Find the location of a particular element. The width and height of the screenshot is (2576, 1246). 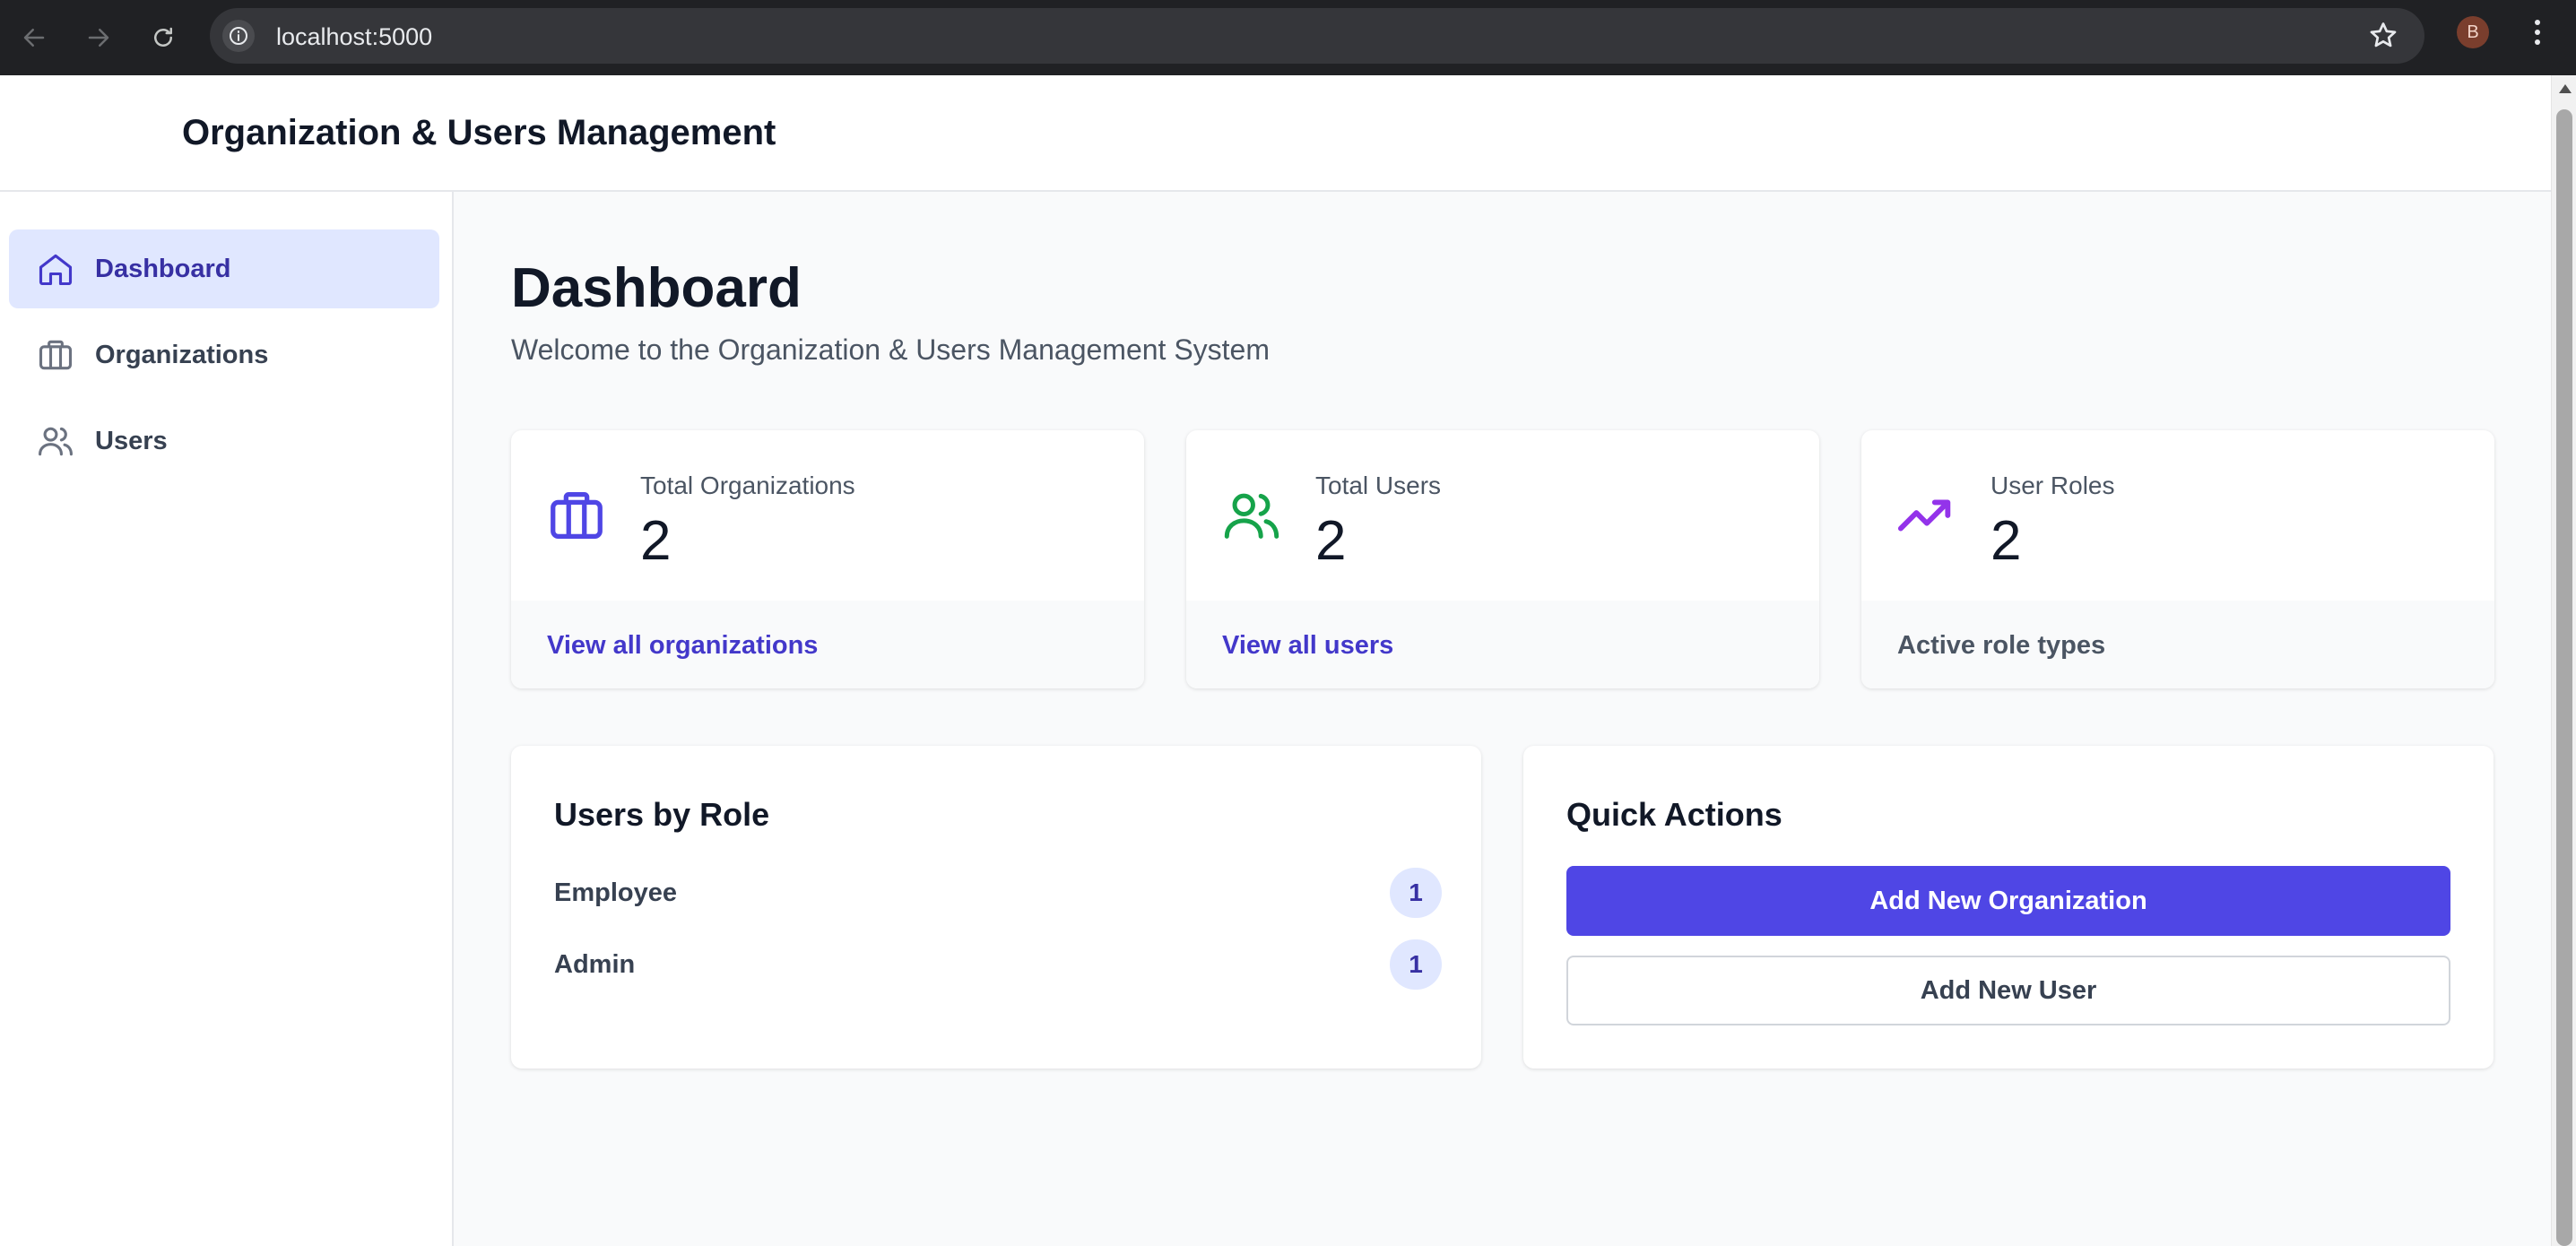

view-all-organizations-link: View all organizations is located at coordinates (682, 646).